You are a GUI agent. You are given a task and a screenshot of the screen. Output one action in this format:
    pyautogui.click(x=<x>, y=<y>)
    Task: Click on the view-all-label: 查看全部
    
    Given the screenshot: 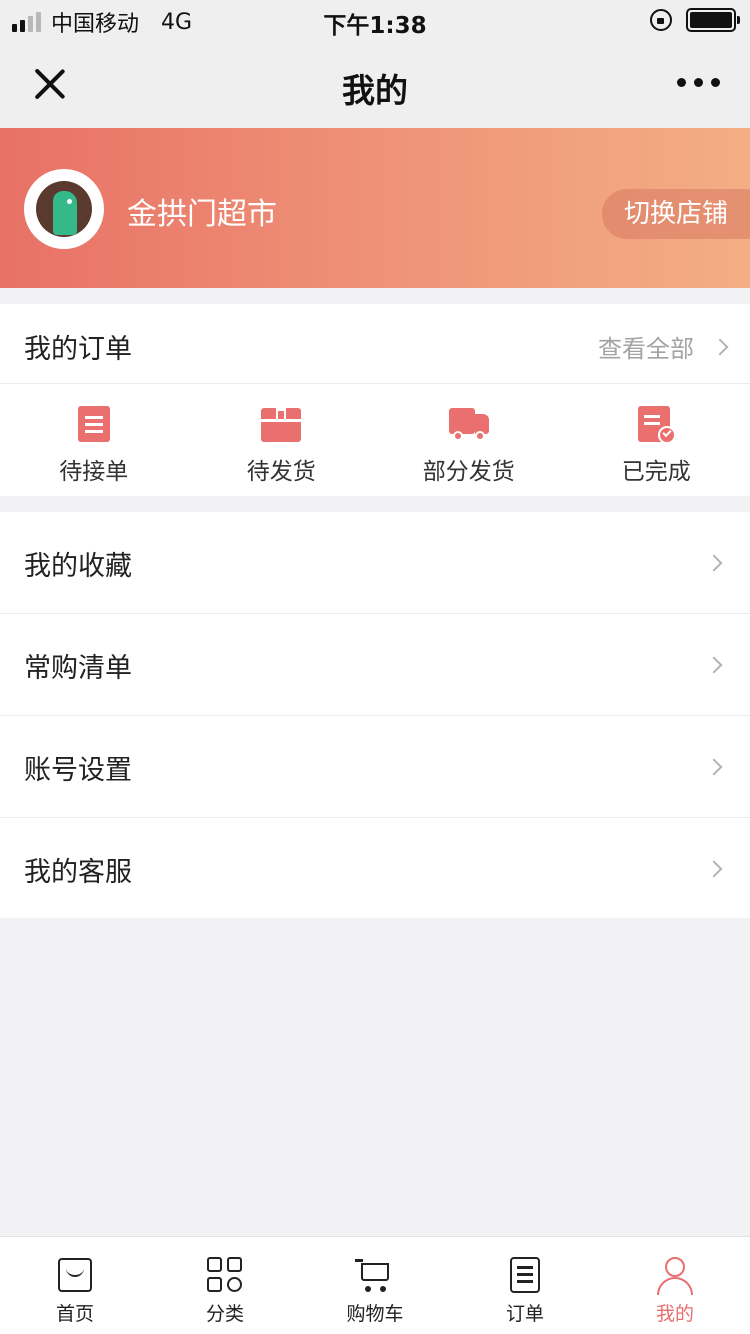 What is the action you would take?
    pyautogui.click(x=646, y=349)
    